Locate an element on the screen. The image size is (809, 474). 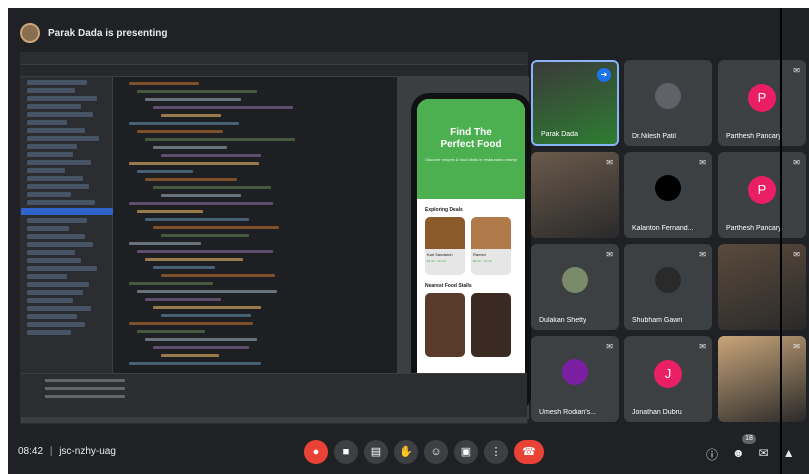
captions-button: ▤ is located at coordinates (376, 452).